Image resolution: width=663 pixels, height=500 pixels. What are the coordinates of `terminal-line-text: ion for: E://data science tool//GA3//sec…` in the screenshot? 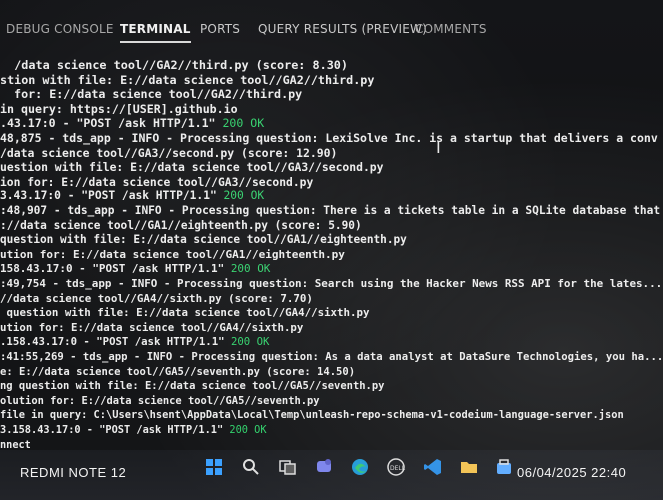 It's located at (157, 181).